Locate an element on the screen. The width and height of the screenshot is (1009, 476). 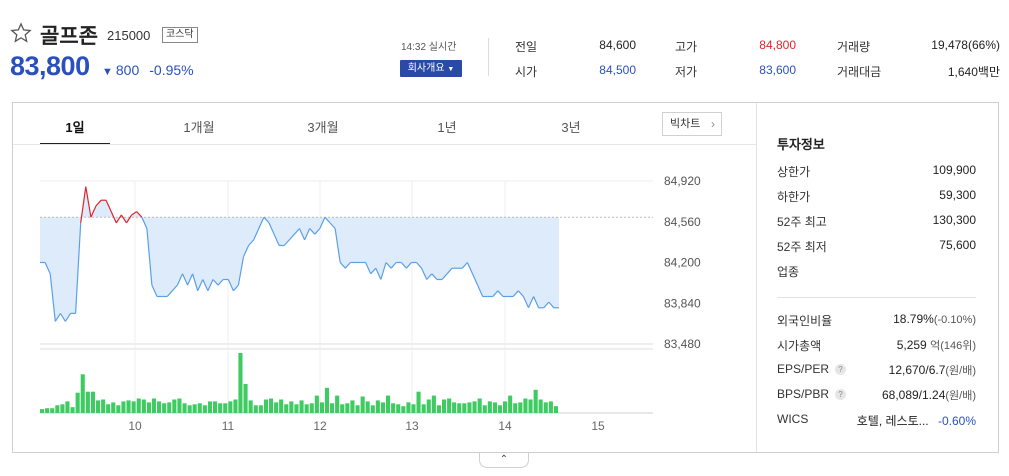
tab-3year: 3년 is located at coordinates (571, 126).